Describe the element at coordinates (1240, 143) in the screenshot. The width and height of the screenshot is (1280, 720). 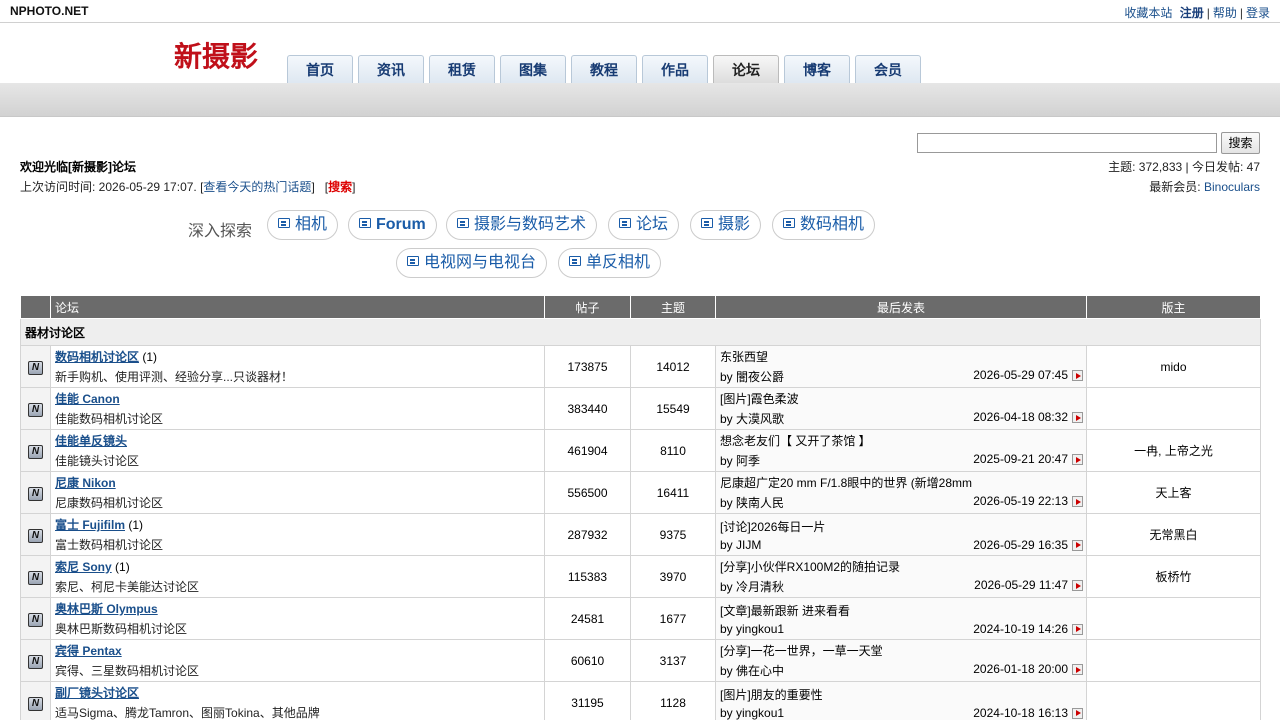
I see `search-button: 搜索` at that location.